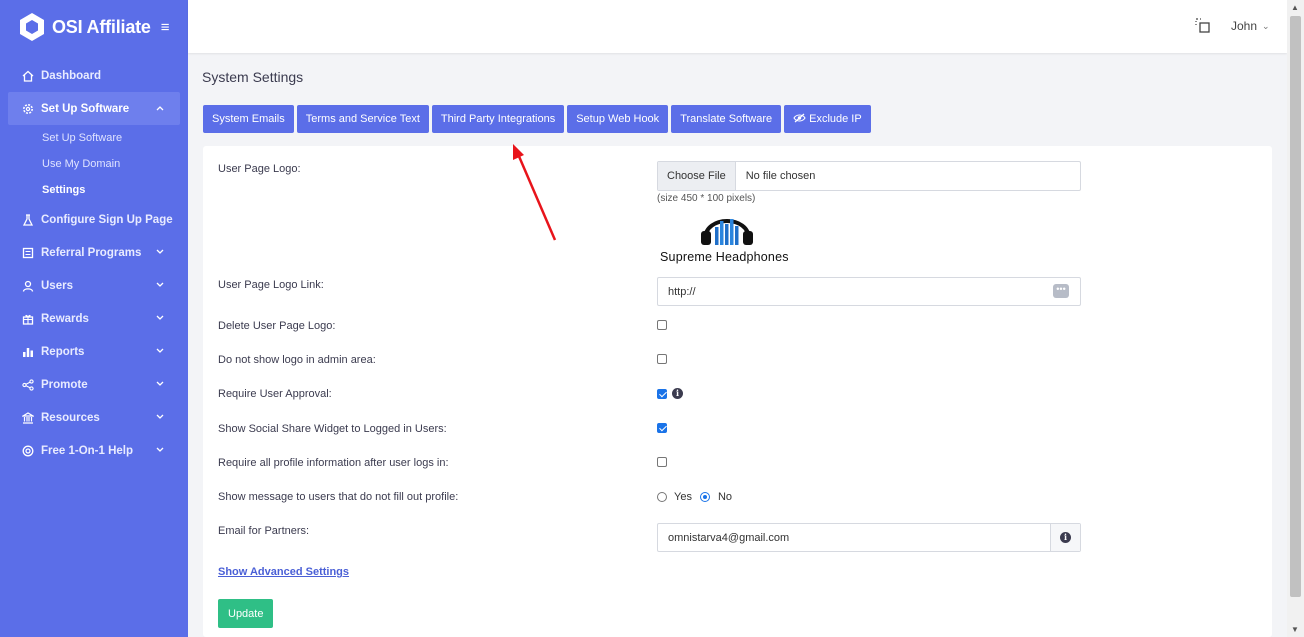  I want to click on logo-file-input: Choose File No file chosen, so click(869, 176).